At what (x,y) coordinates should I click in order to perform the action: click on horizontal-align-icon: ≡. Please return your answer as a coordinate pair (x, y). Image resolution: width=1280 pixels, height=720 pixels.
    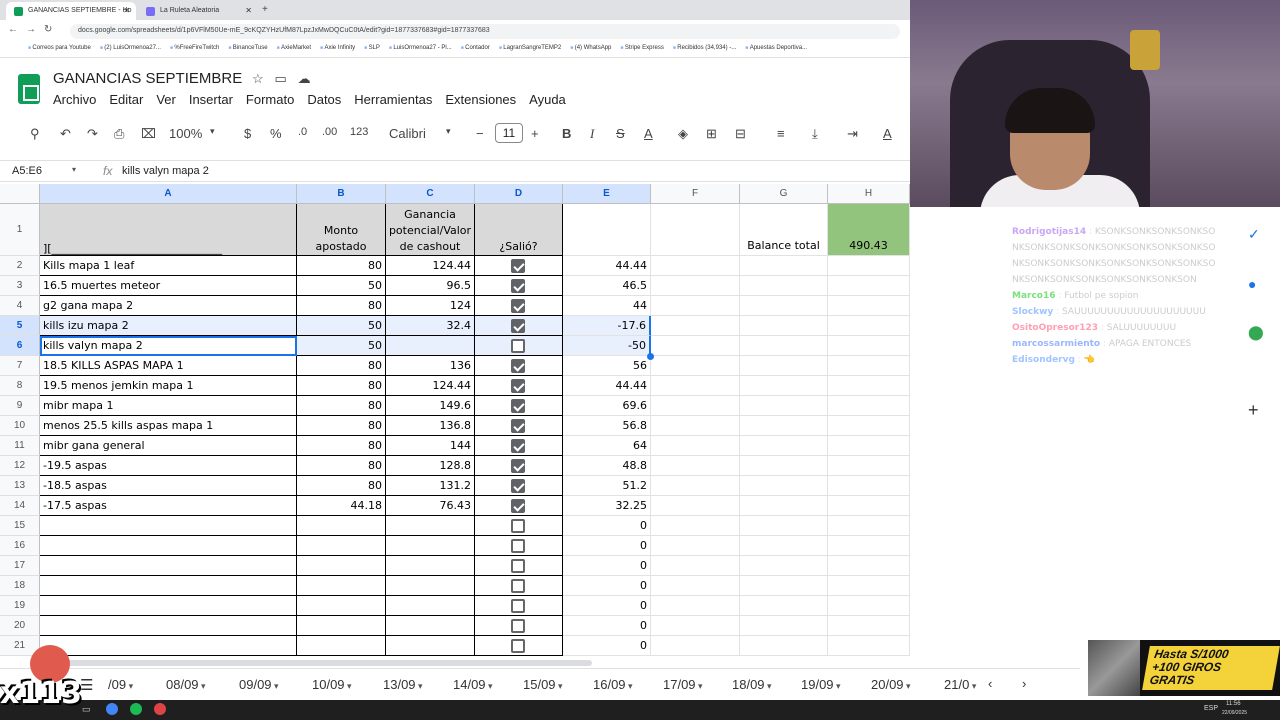
    Looking at the image, I should click on (781, 133).